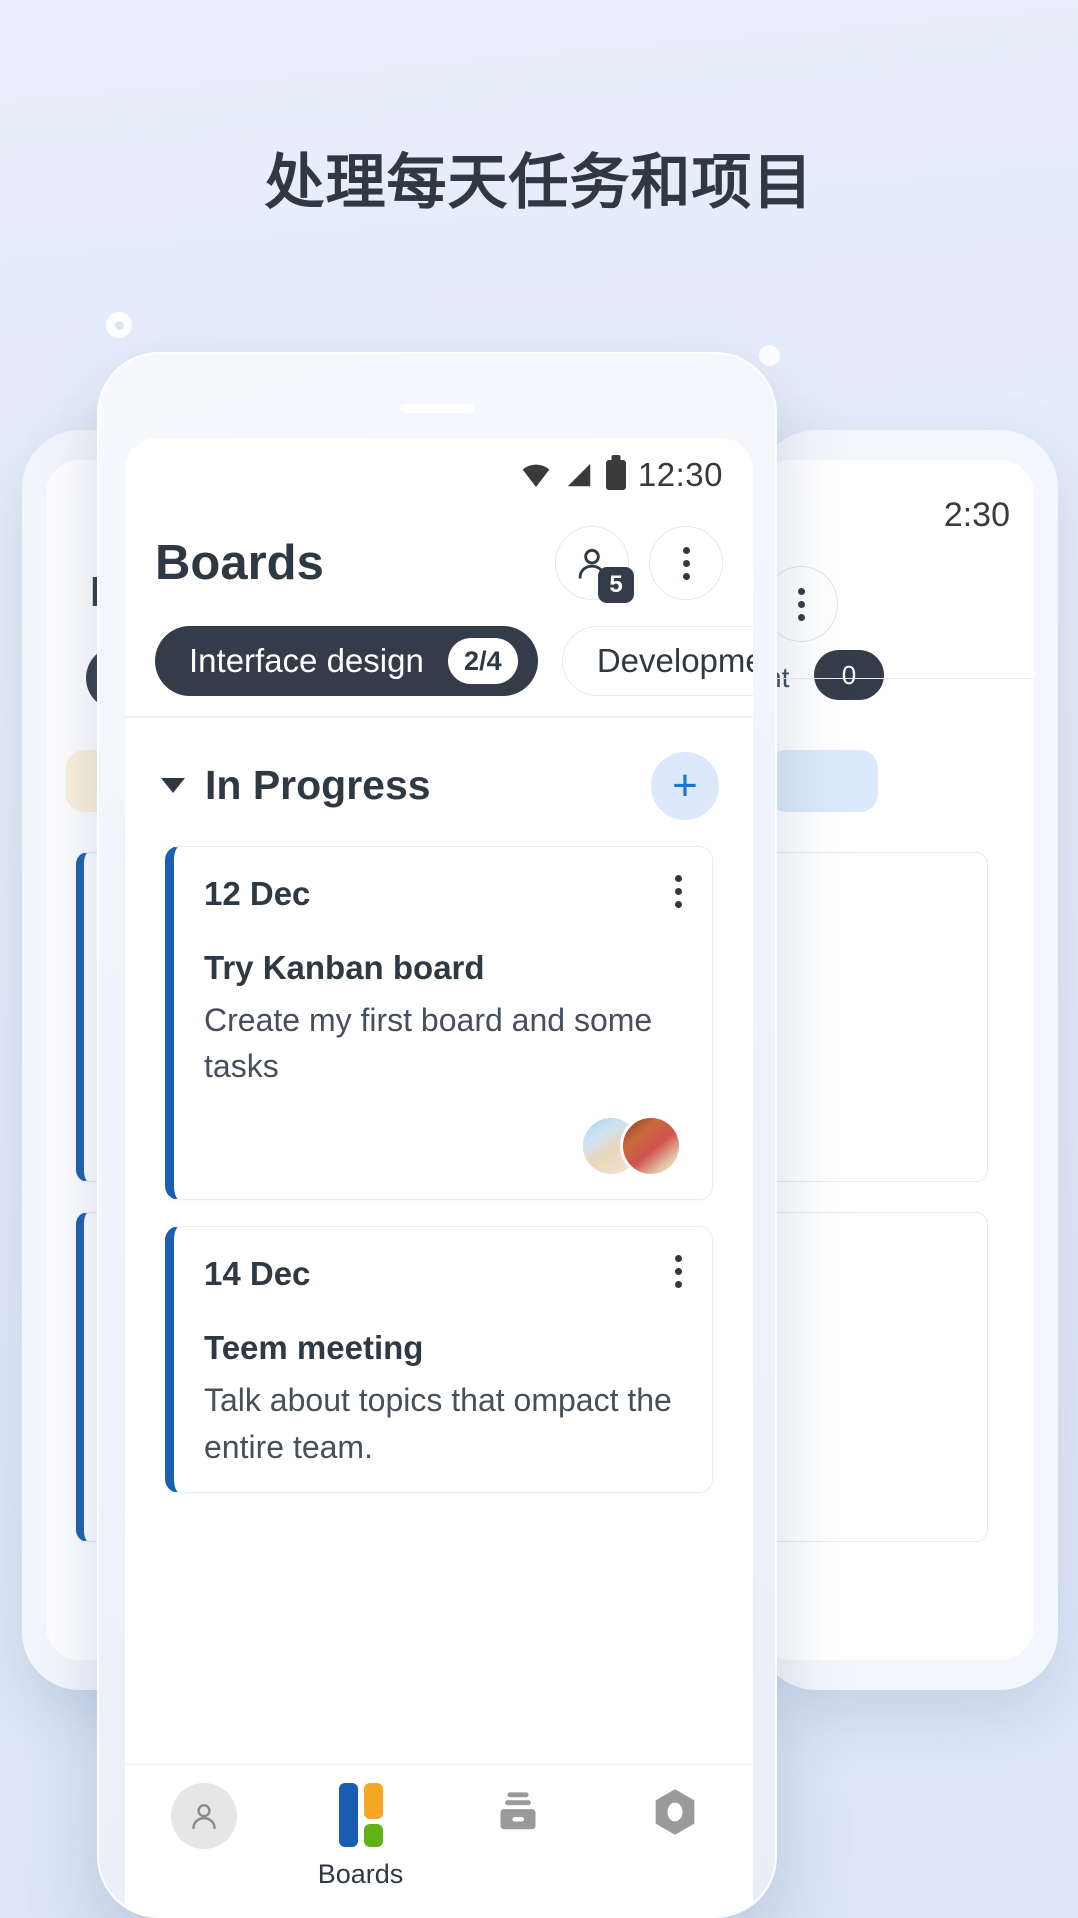 The image size is (1078, 1918). I want to click on decorative-dot, so click(769, 355).